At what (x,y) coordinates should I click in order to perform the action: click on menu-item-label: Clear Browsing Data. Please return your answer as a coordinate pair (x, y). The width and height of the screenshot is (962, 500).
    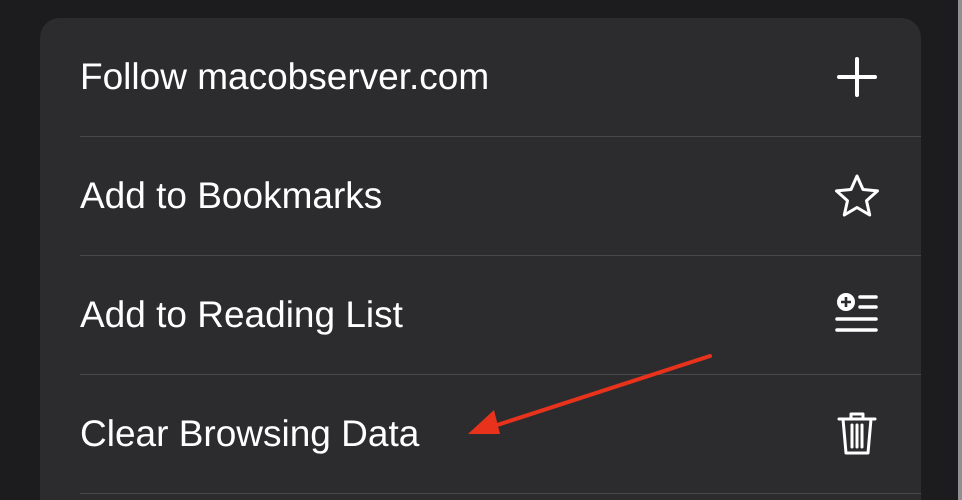
    Looking at the image, I should click on (250, 434).